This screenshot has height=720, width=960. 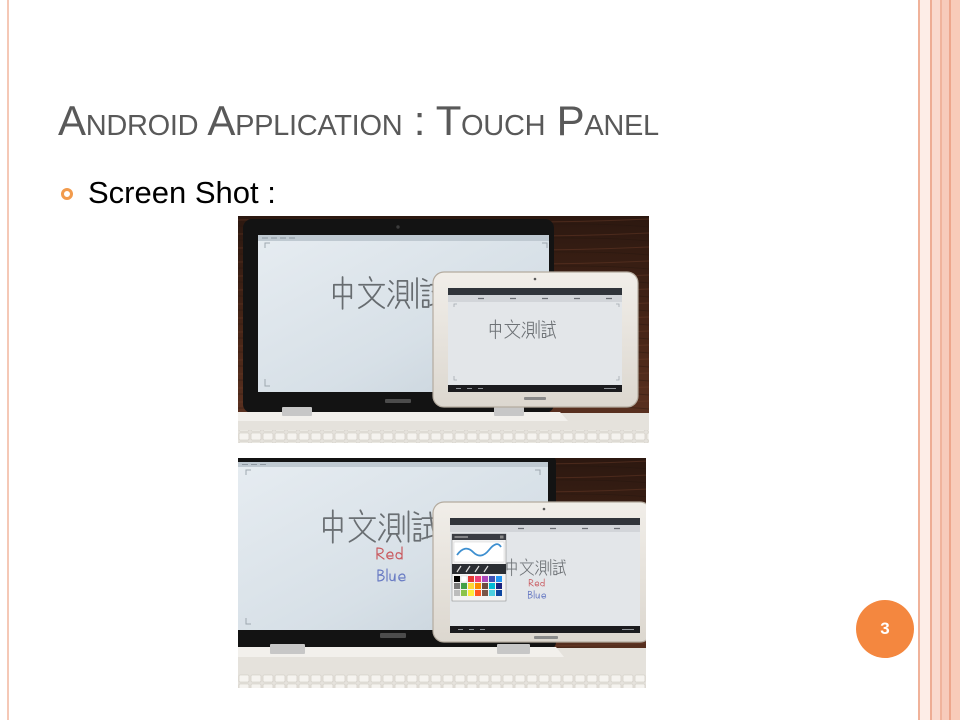 What do you see at coordinates (442, 666) in the screenshot?
I see `laptop-base` at bounding box center [442, 666].